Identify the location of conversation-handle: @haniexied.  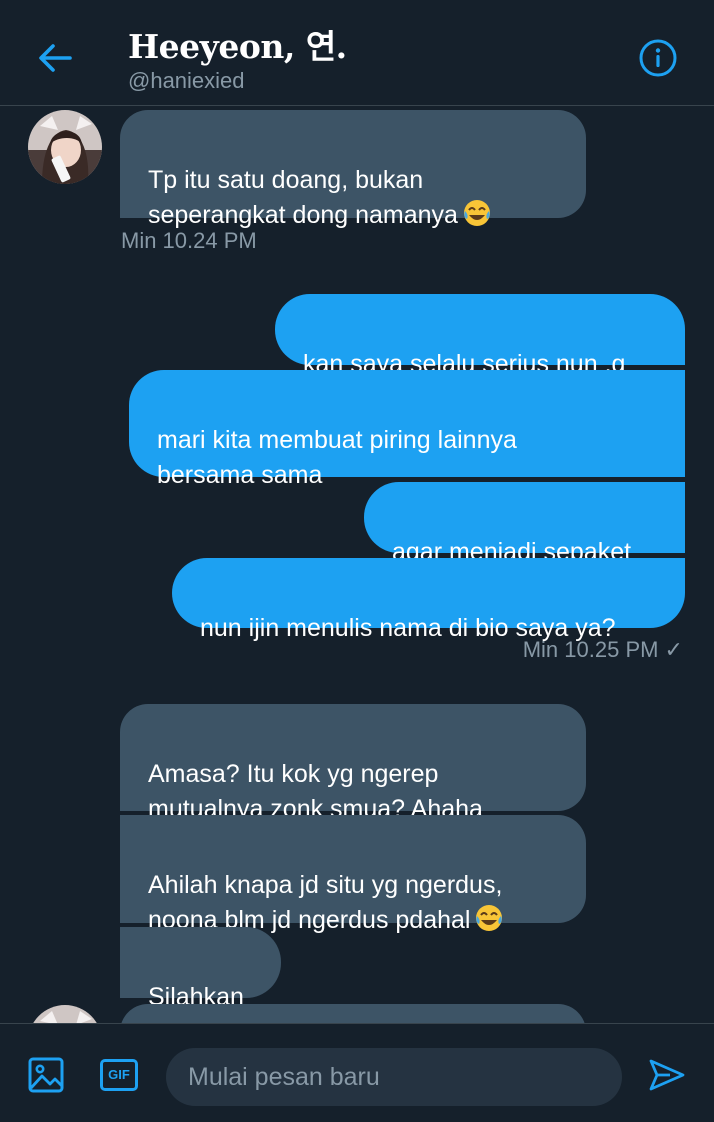
(186, 81).